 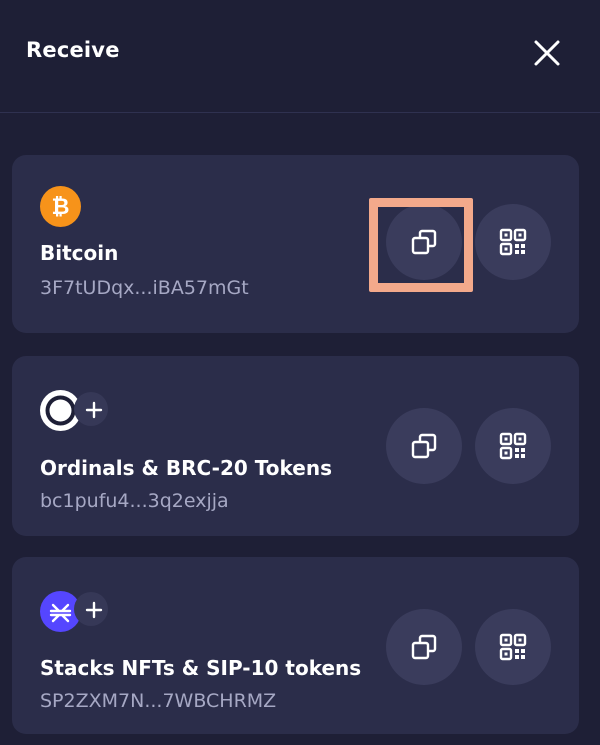 What do you see at coordinates (73, 50) in the screenshot?
I see `page-title: Receive` at bounding box center [73, 50].